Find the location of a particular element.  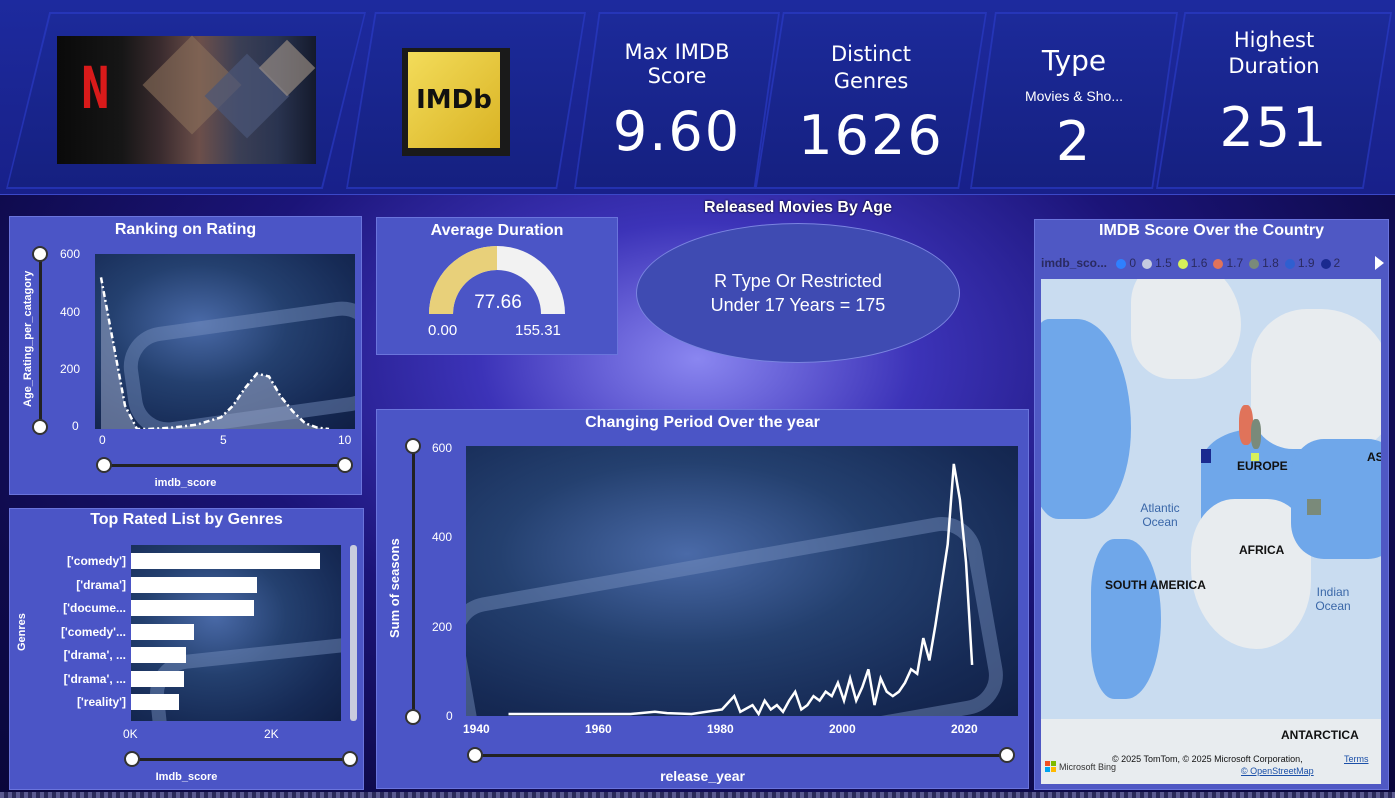

changing-y-tick: 200 is located at coordinates (442, 627).